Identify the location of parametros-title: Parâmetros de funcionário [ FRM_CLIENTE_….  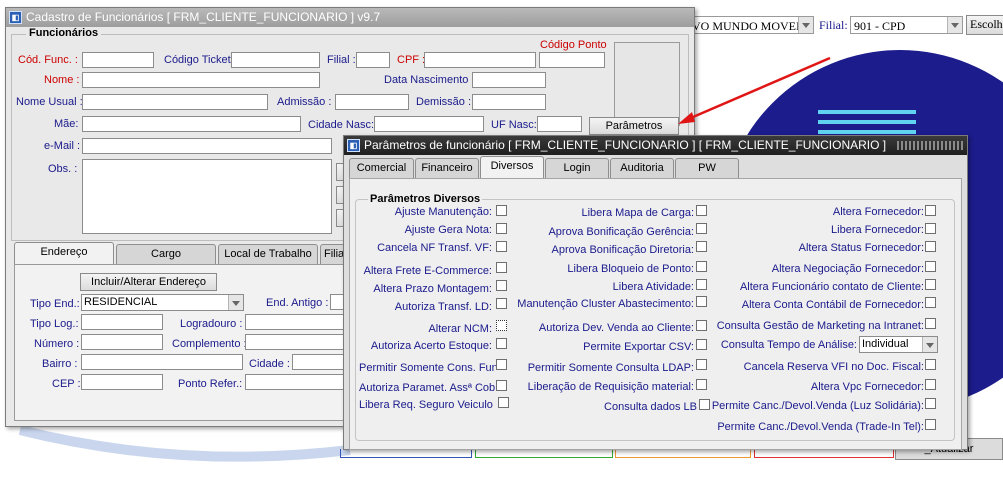
(625, 145).